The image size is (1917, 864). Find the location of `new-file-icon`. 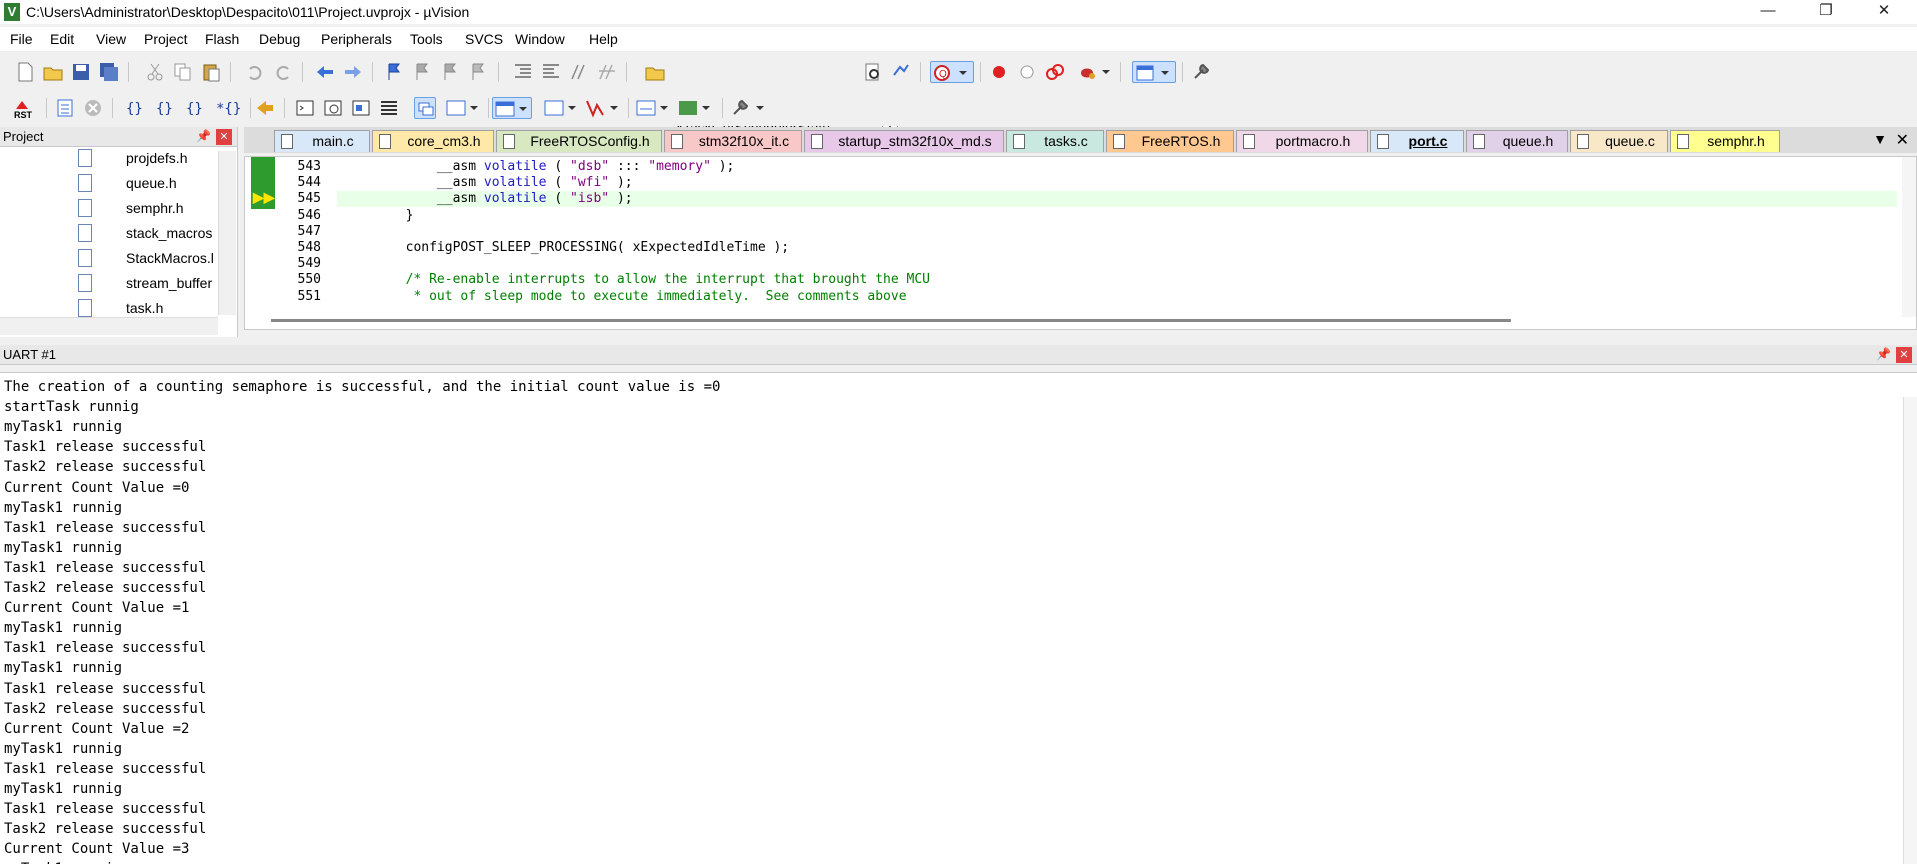

new-file-icon is located at coordinates (25, 72).